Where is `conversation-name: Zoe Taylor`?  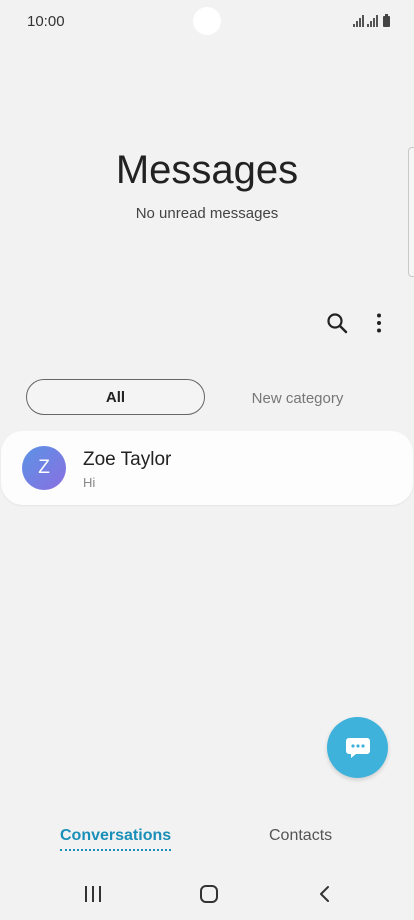
conversation-name: Zoe Taylor is located at coordinates (127, 459).